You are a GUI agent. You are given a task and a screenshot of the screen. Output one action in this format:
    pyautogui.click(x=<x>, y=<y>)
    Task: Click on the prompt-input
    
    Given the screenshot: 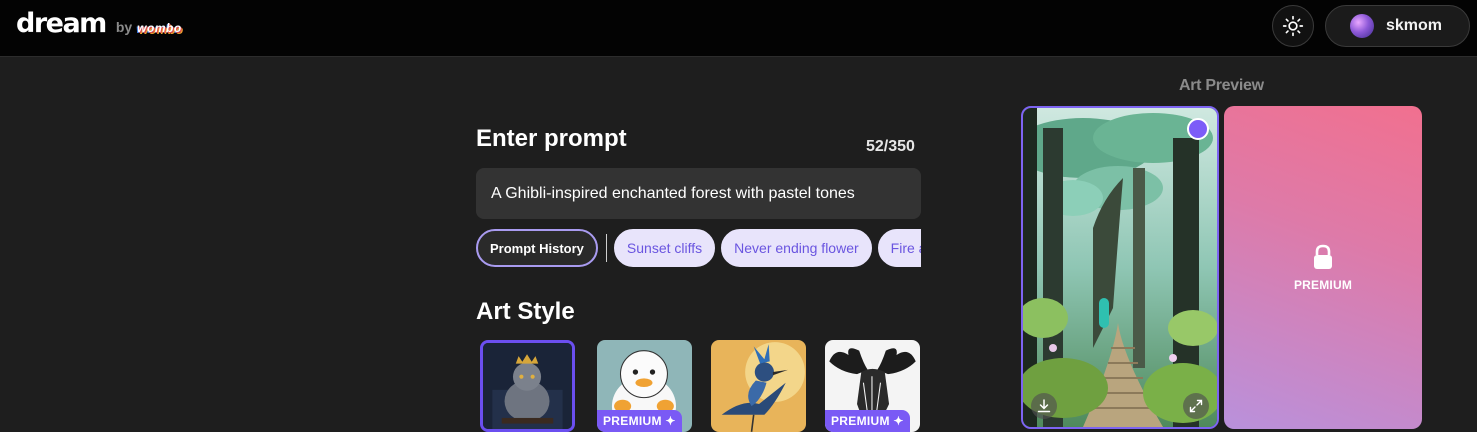 What is the action you would take?
    pyautogui.click(x=698, y=193)
    